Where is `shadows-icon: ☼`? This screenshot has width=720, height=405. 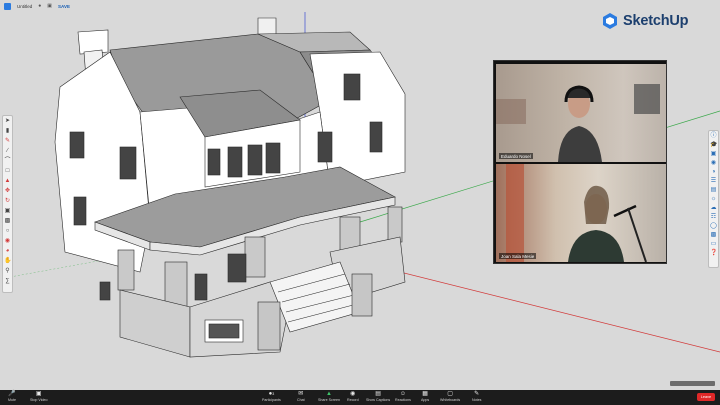 shadows-icon: ☼ is located at coordinates (713, 199).